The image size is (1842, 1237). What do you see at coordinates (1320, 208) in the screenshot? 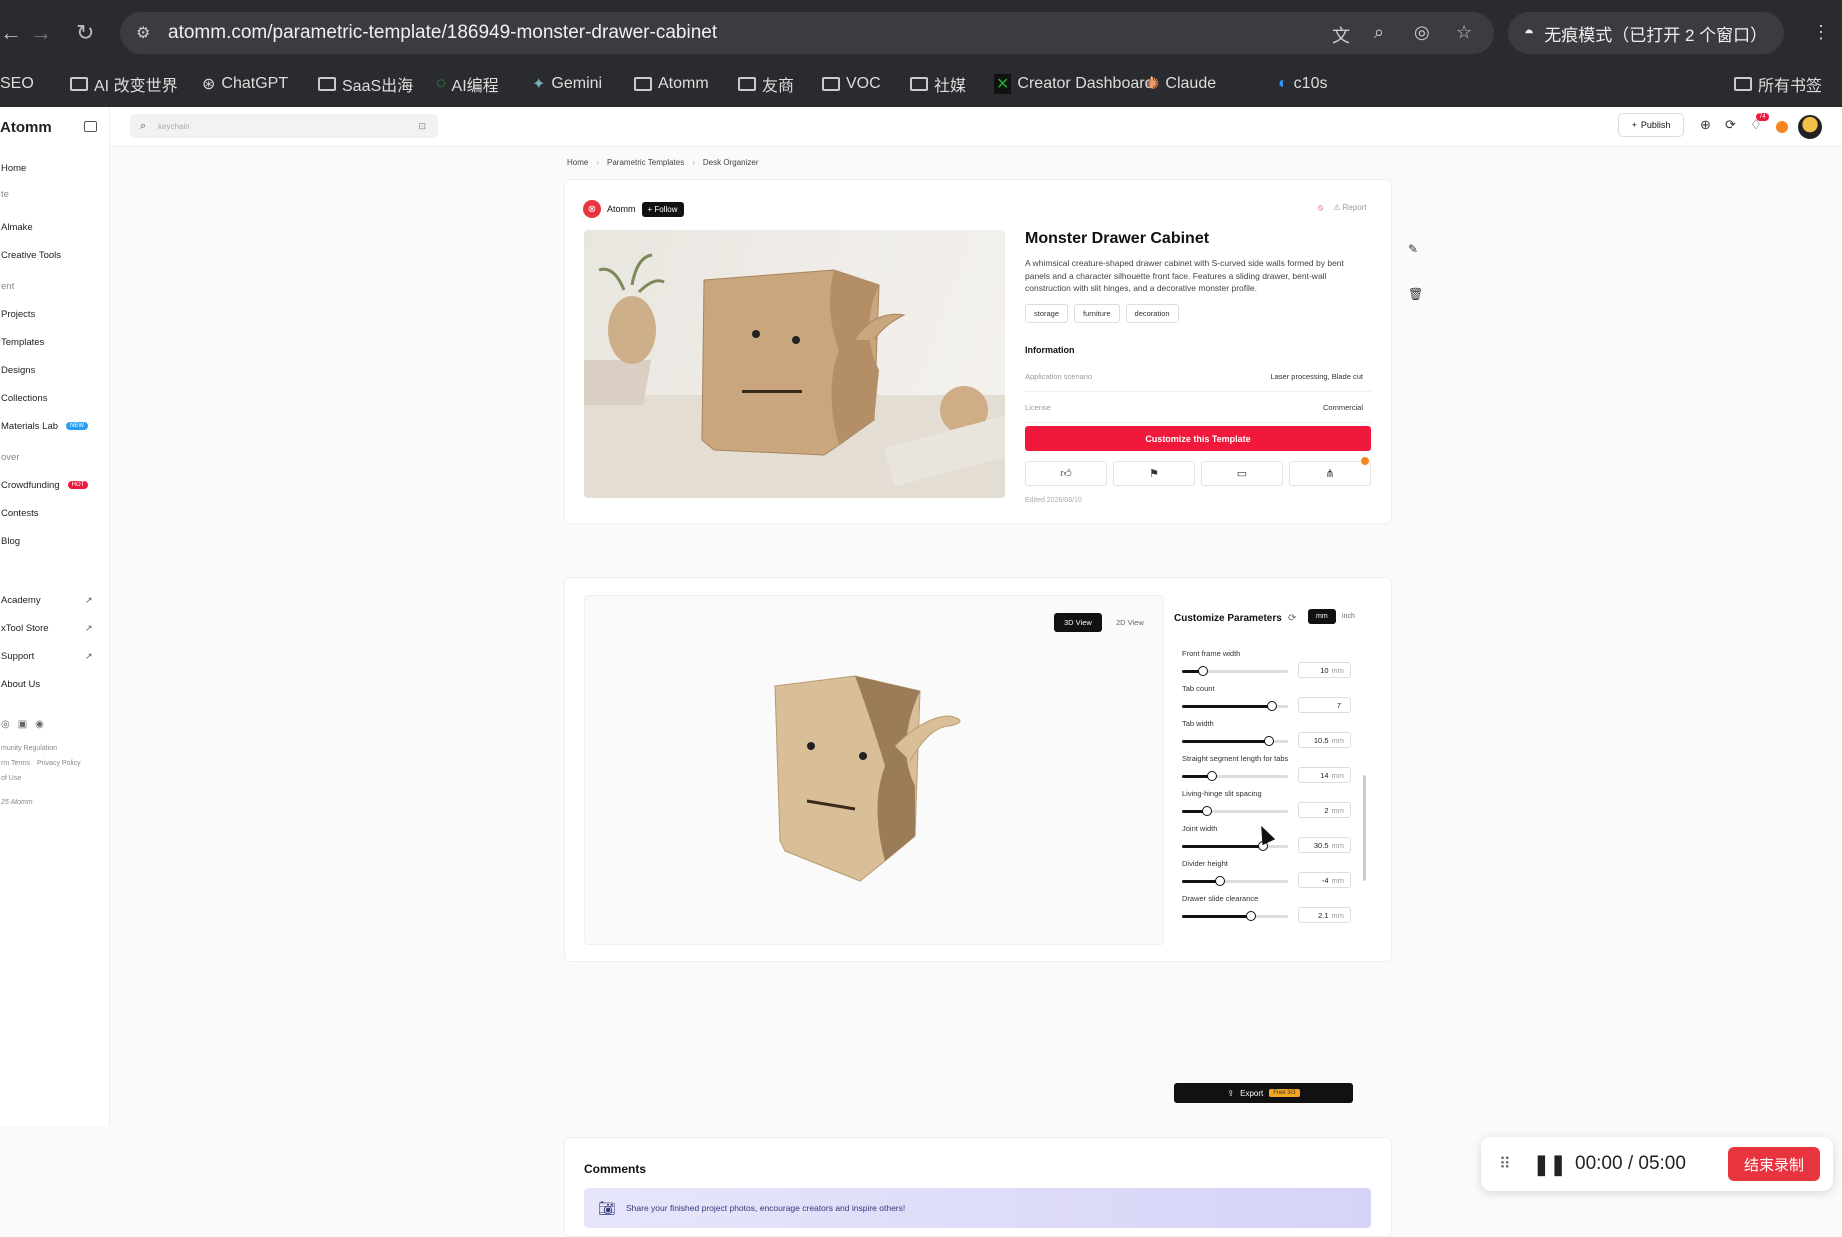
I see `block-icon: ⦸` at bounding box center [1320, 208].